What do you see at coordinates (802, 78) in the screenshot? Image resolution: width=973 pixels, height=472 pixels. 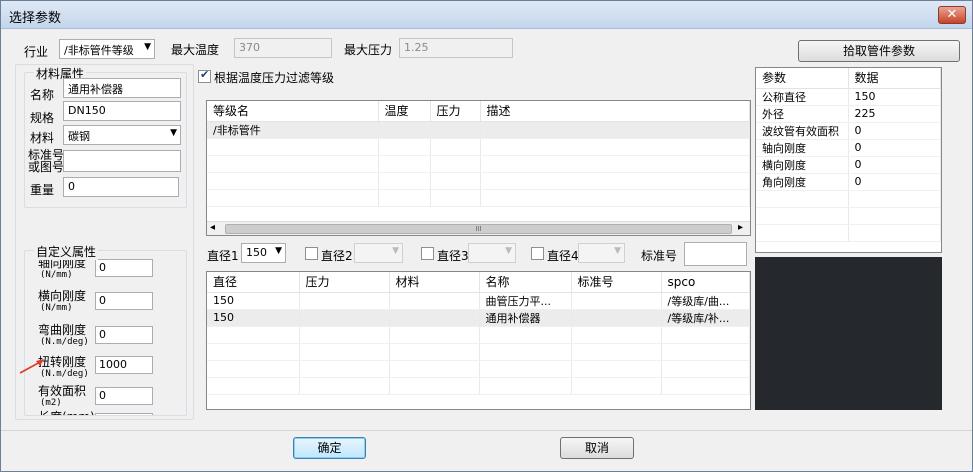 I see `param-column-header: 参数` at bounding box center [802, 78].